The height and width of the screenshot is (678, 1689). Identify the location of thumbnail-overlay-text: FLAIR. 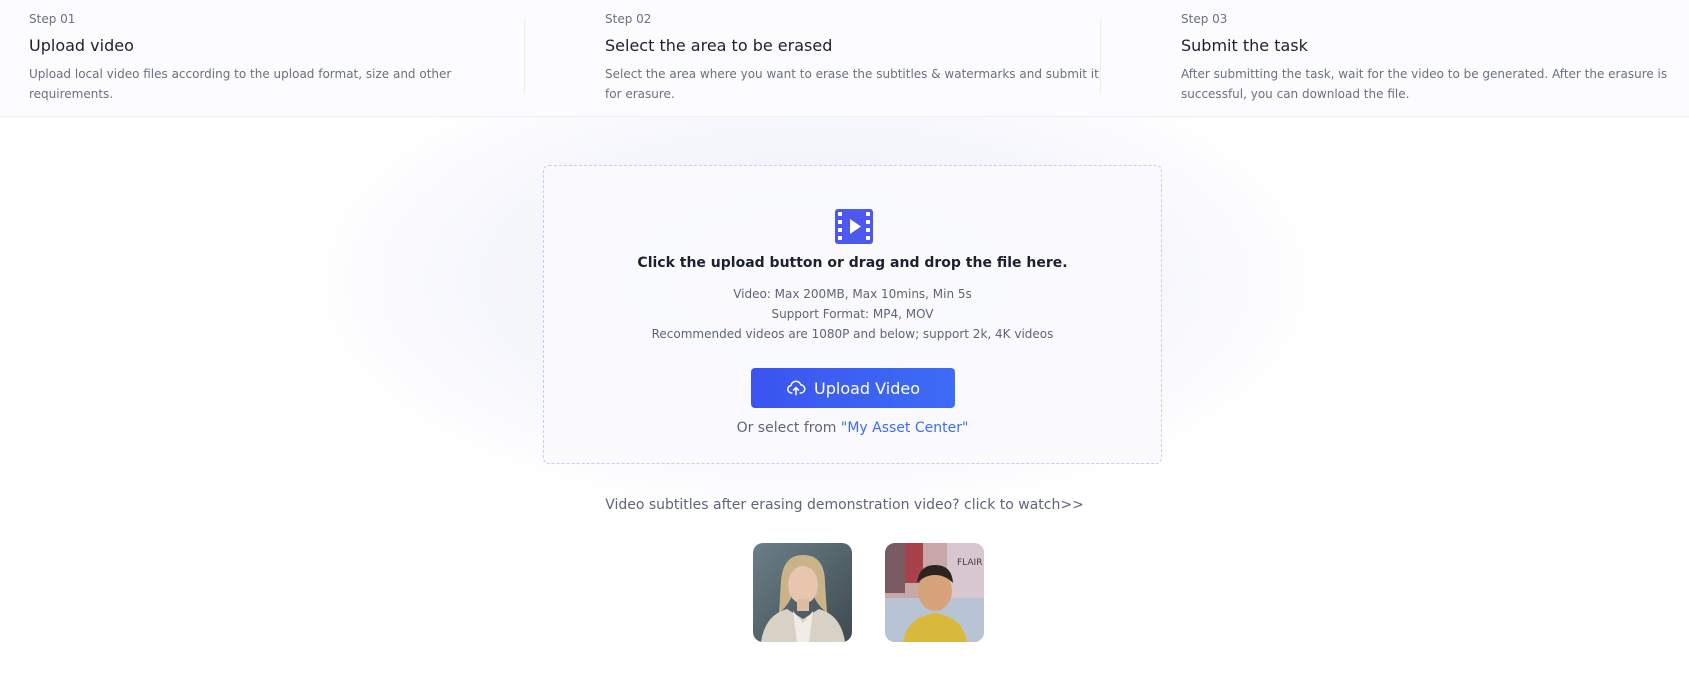
(969, 563).